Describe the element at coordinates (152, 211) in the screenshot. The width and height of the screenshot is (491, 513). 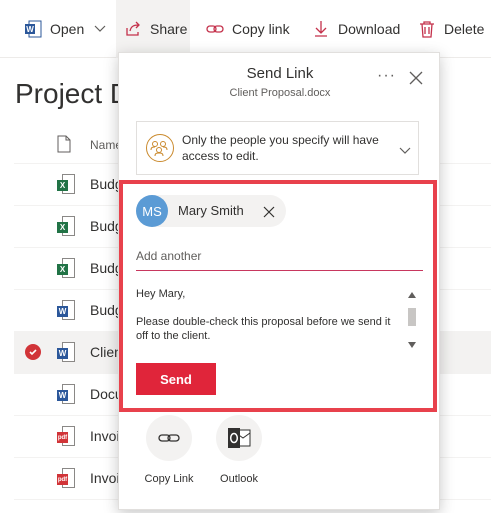
I see `avatar: MS` at that location.